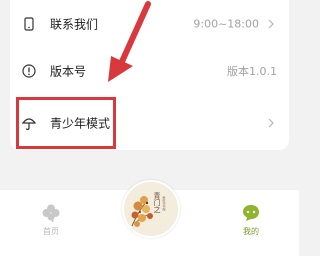 The image size is (320, 256). I want to click on chat-bubble-icon, so click(251, 213).